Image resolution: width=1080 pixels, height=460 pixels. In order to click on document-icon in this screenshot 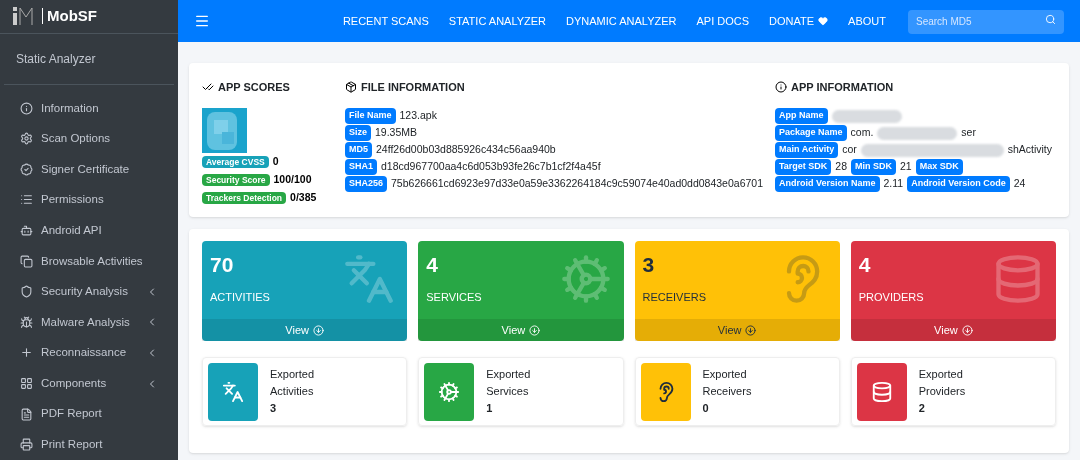, I will do `click(26, 414)`.